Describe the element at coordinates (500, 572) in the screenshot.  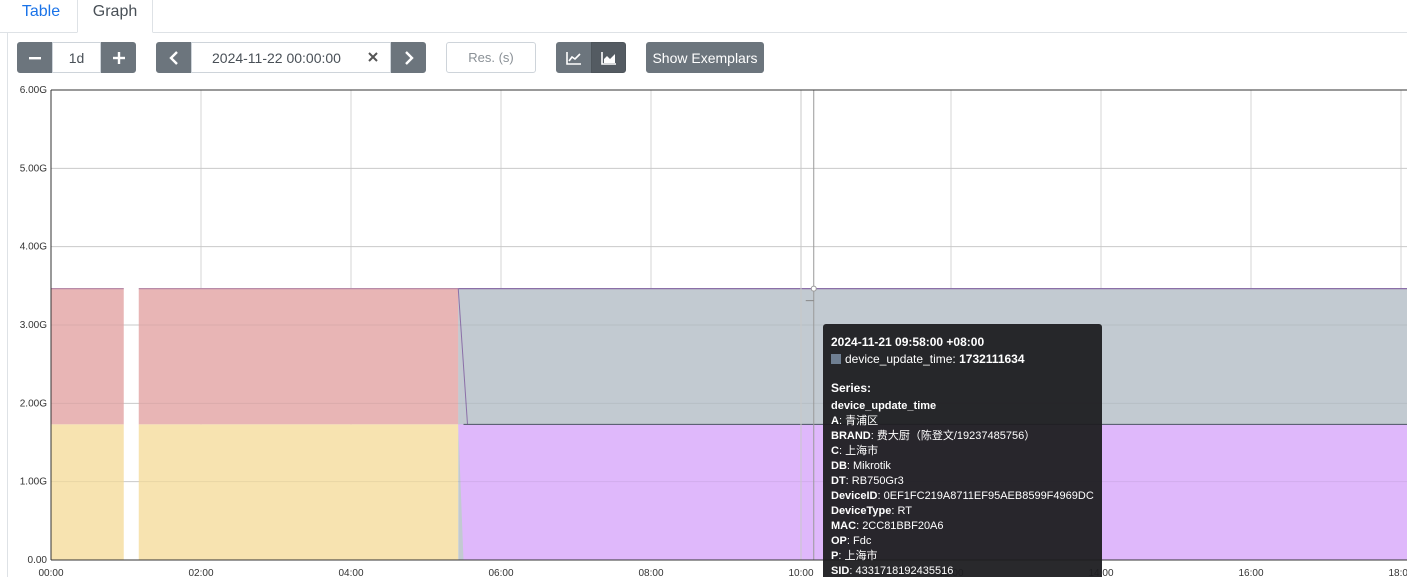
I see `x-tick-label: 06:00` at that location.